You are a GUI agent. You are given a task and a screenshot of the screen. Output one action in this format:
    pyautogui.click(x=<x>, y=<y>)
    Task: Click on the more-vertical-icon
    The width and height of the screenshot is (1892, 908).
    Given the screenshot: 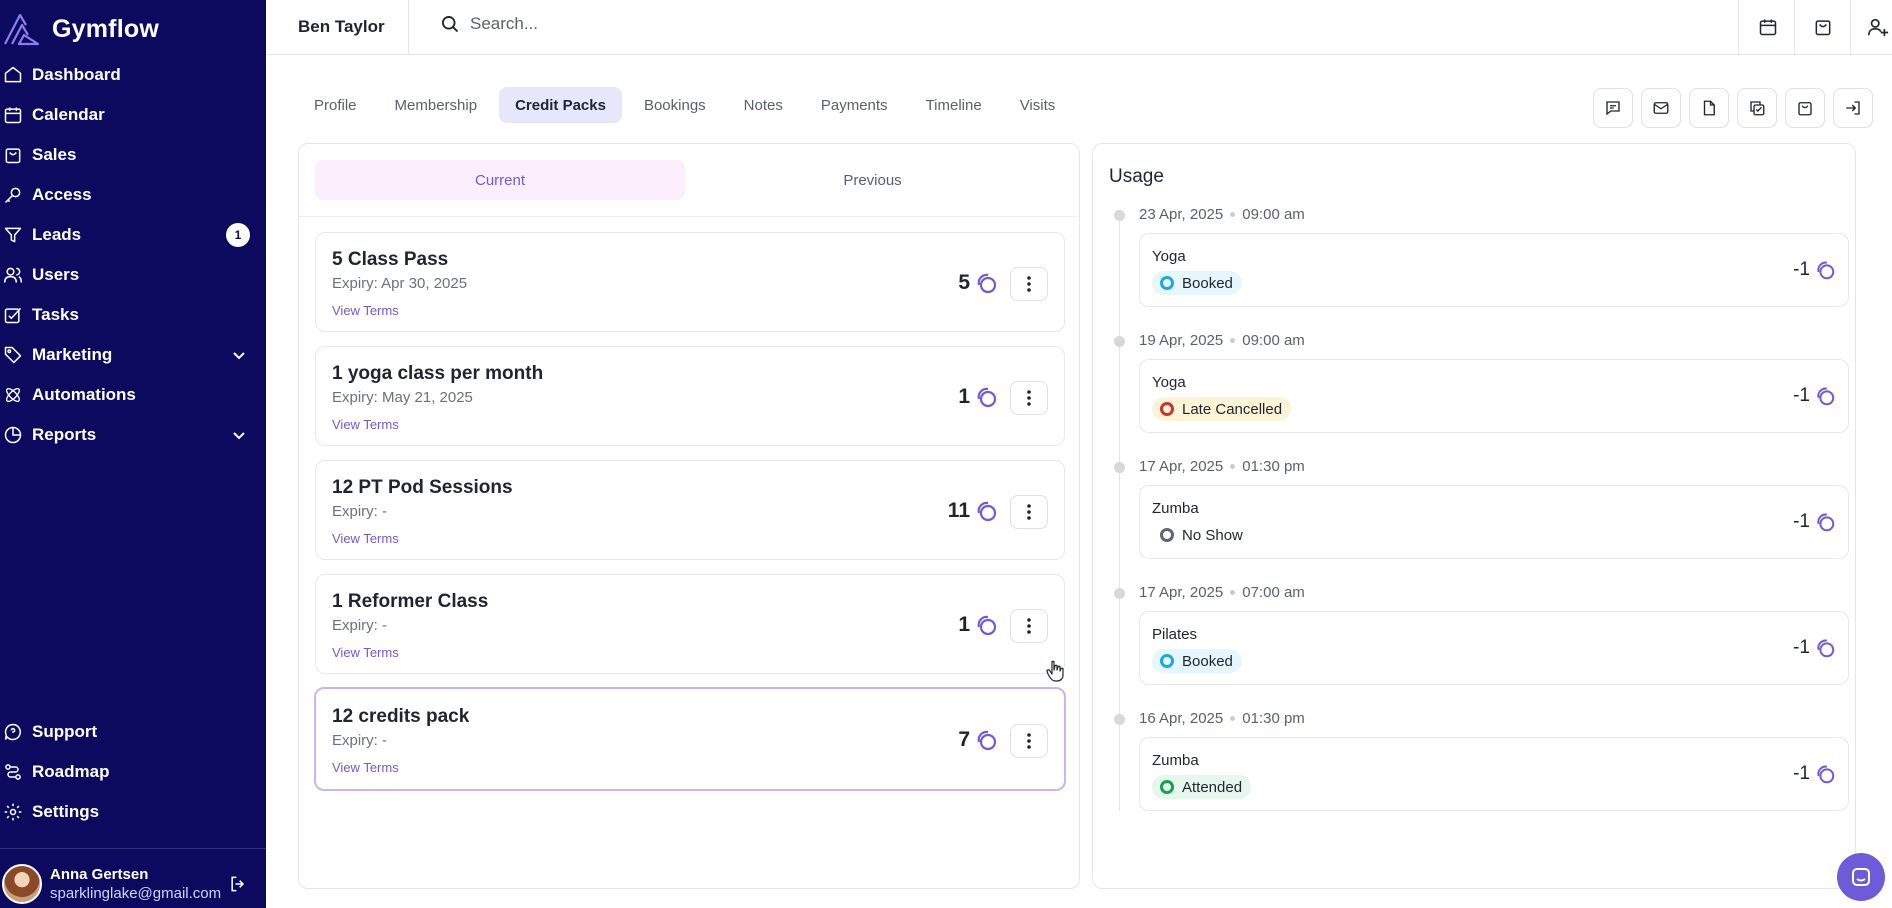 What is the action you would take?
    pyautogui.click(x=1029, y=398)
    